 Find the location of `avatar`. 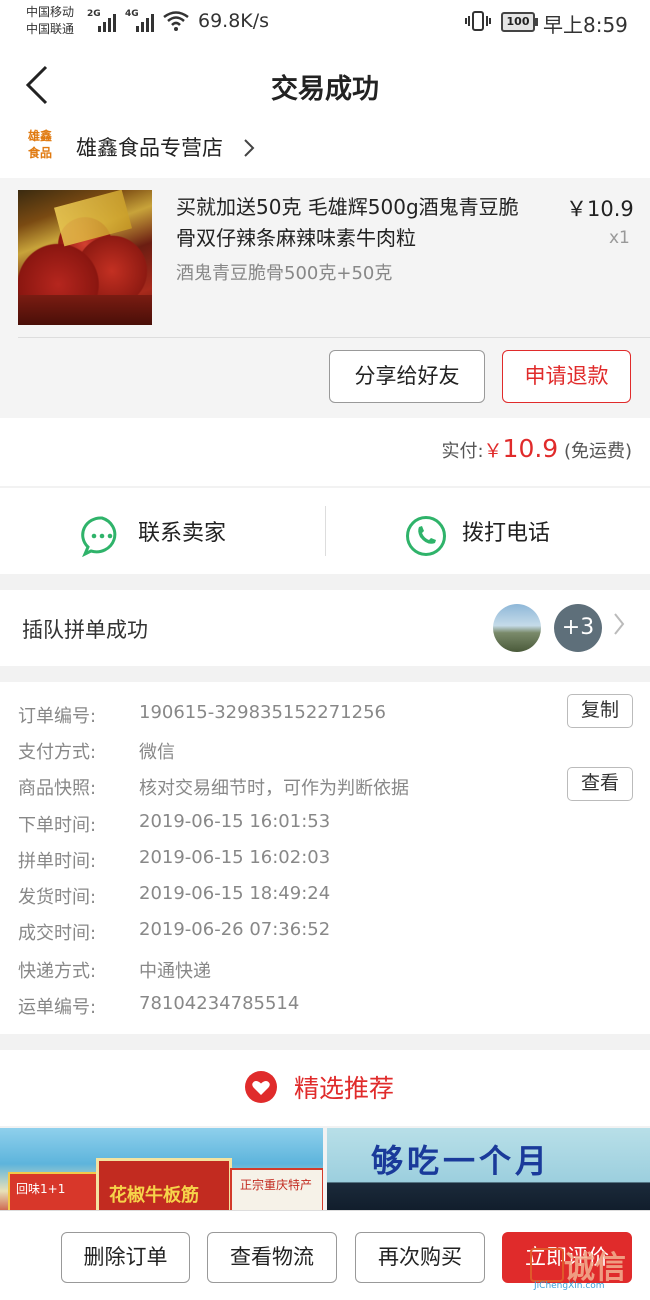

avatar is located at coordinates (517, 628).